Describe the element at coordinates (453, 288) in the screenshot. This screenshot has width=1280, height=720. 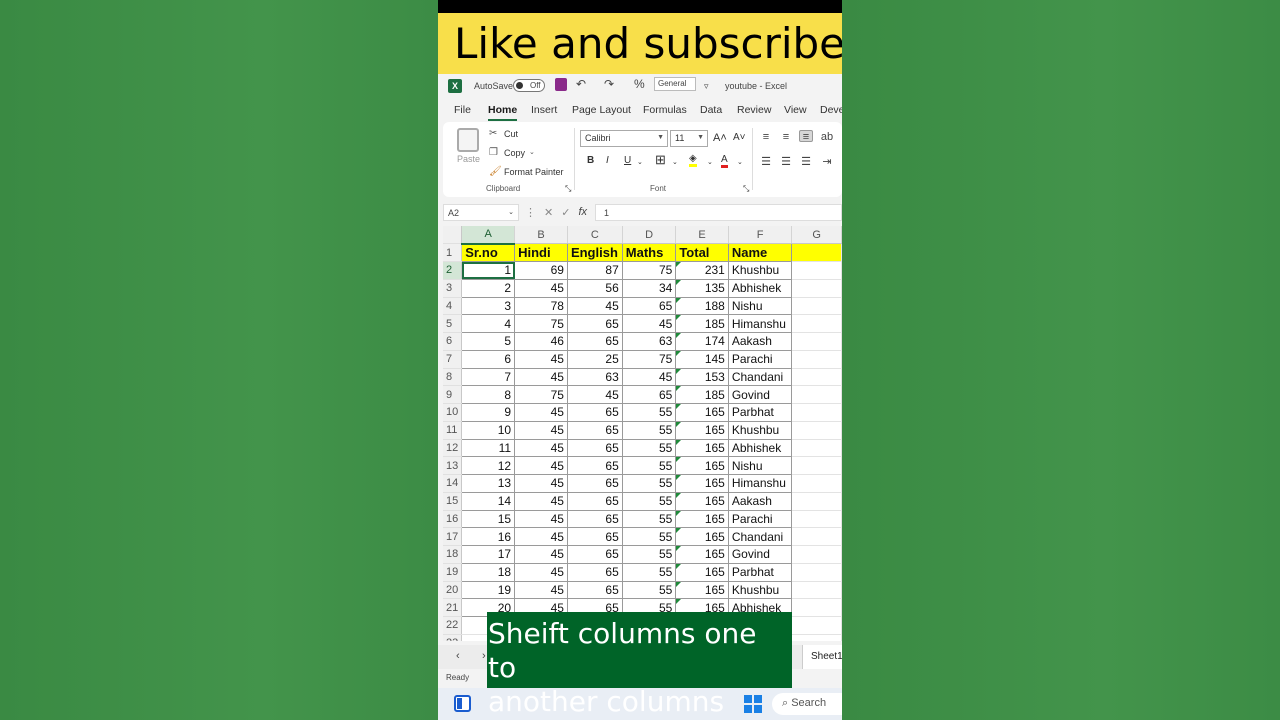
I see `row-header: 3` at that location.